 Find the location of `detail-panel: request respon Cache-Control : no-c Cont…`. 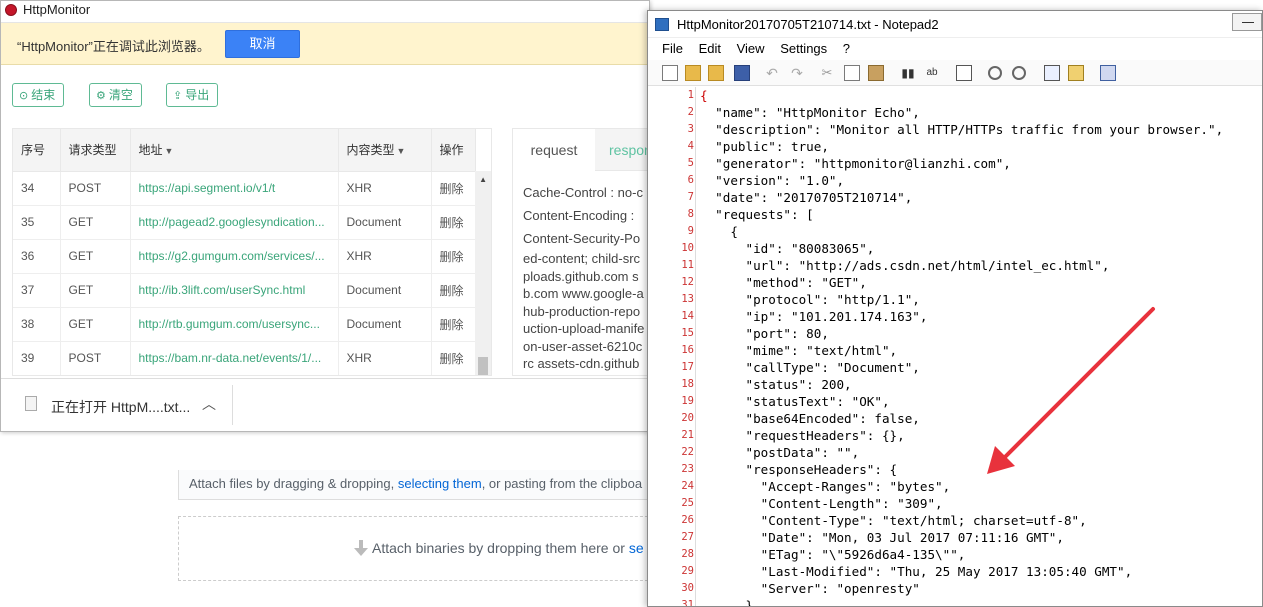

detail-panel: request respon Cache-Control : no-c Cont… is located at coordinates (580, 252).